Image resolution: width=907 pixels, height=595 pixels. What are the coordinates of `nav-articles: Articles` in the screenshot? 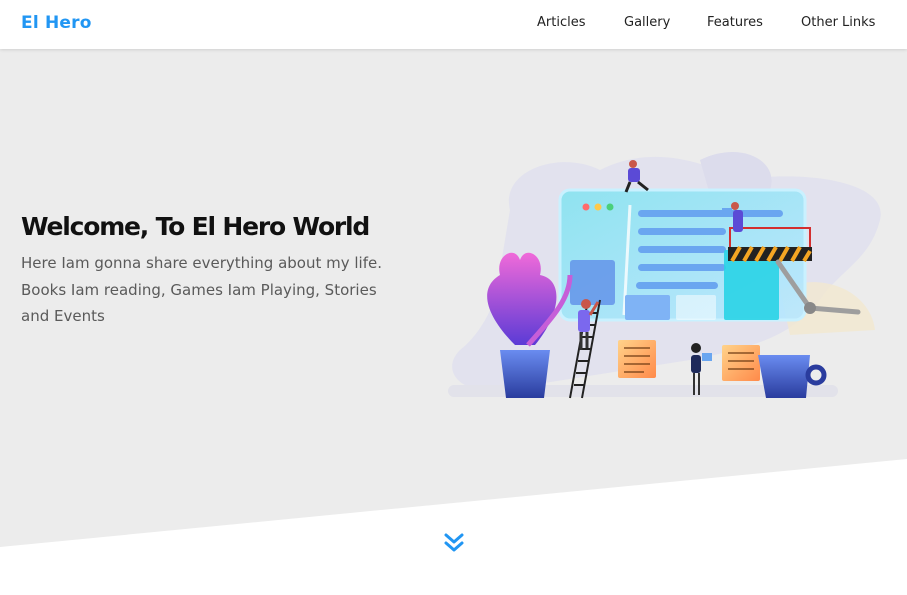 It's located at (561, 22).